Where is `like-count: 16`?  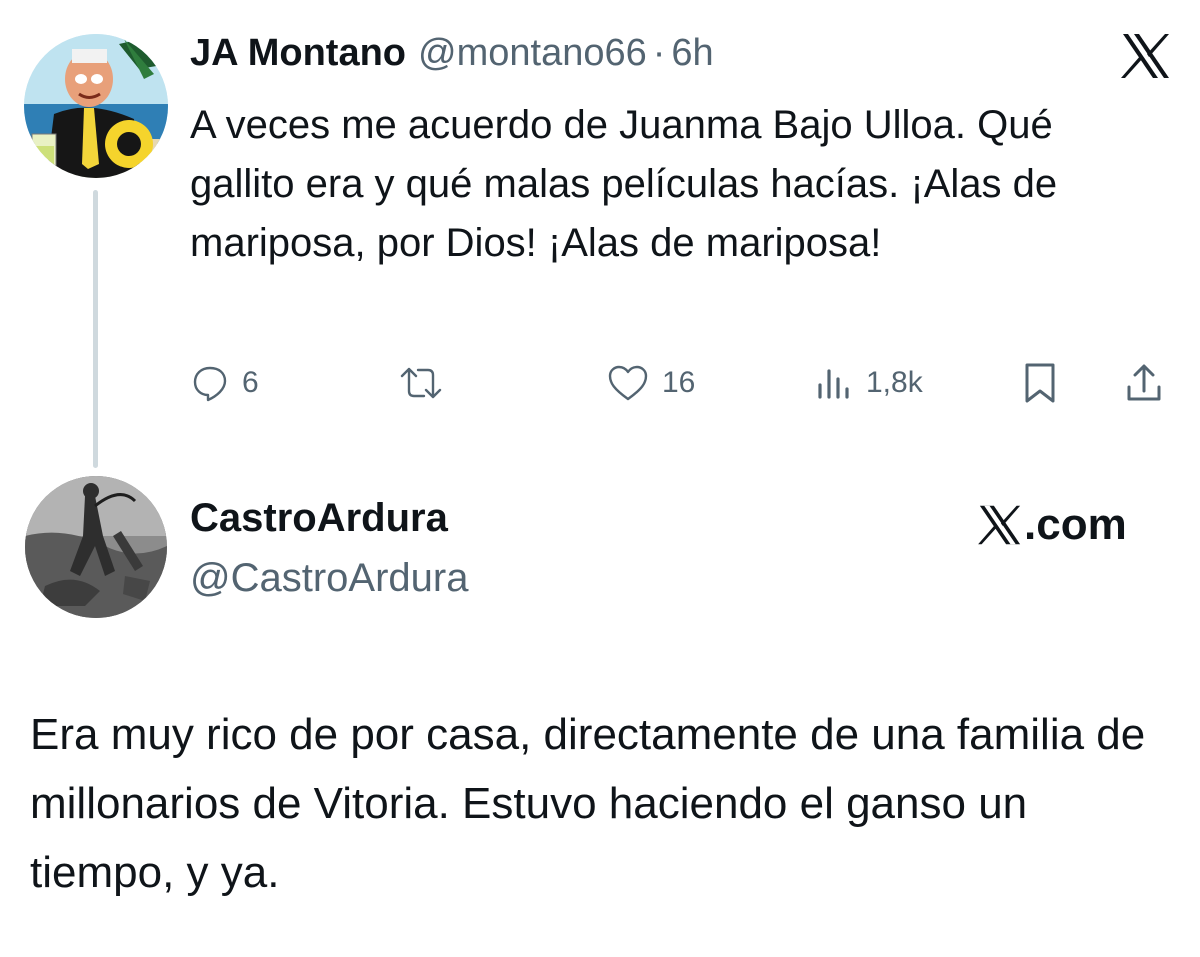 like-count: 16 is located at coordinates (679, 382).